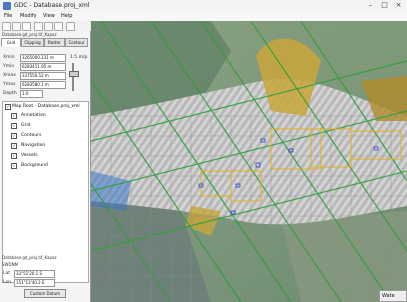 The height and width of the screenshot is (302, 407). What do you see at coordinates (33, 145) in the screenshot?
I see `layer-item: Navigation` at bounding box center [33, 145].